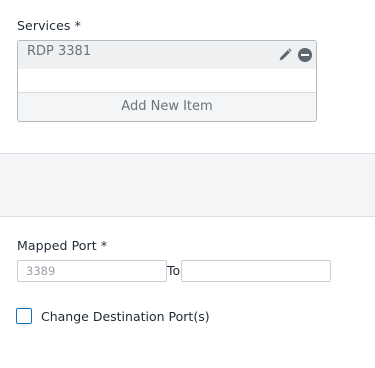  I want to click on list-empty-area, so click(167, 80).